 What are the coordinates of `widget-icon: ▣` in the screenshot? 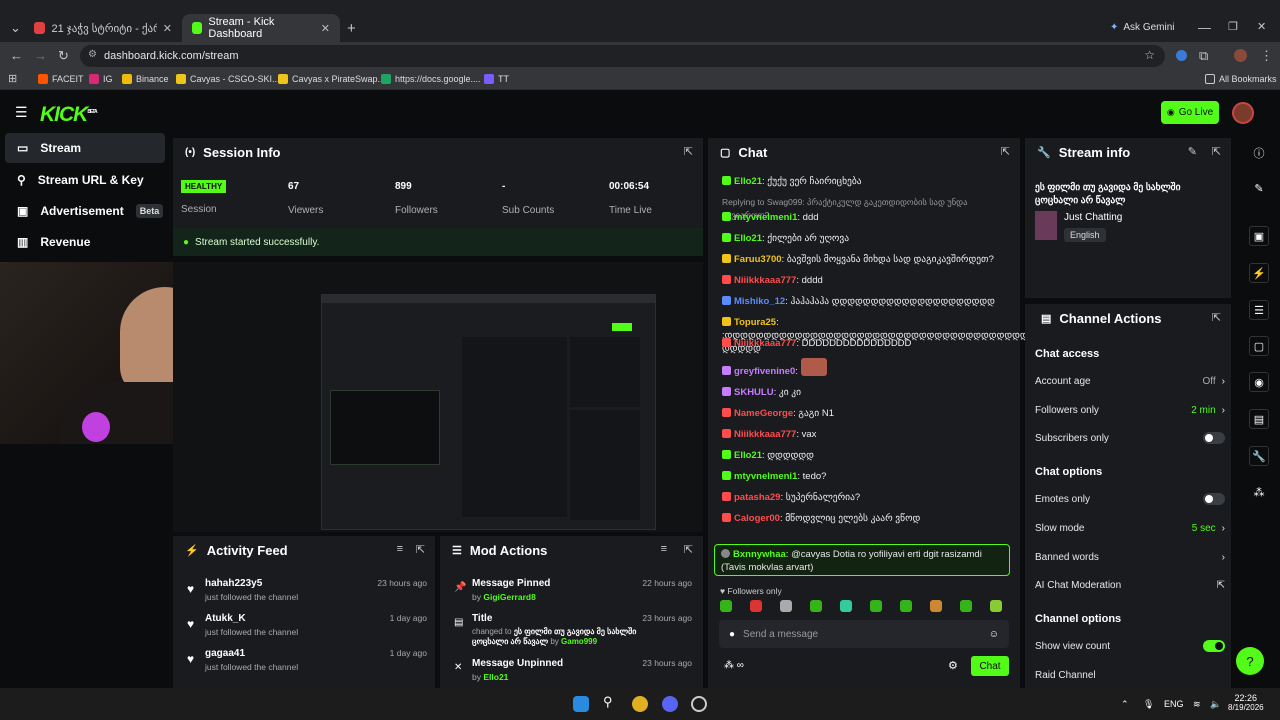 It's located at (1259, 236).